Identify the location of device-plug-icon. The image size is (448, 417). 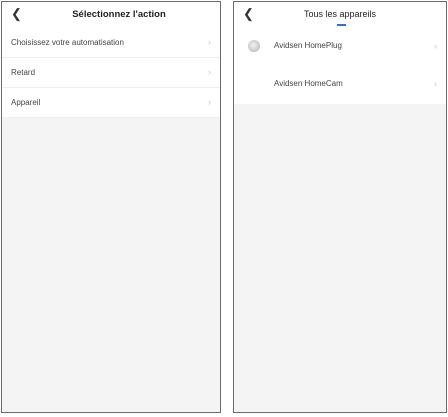
(254, 46).